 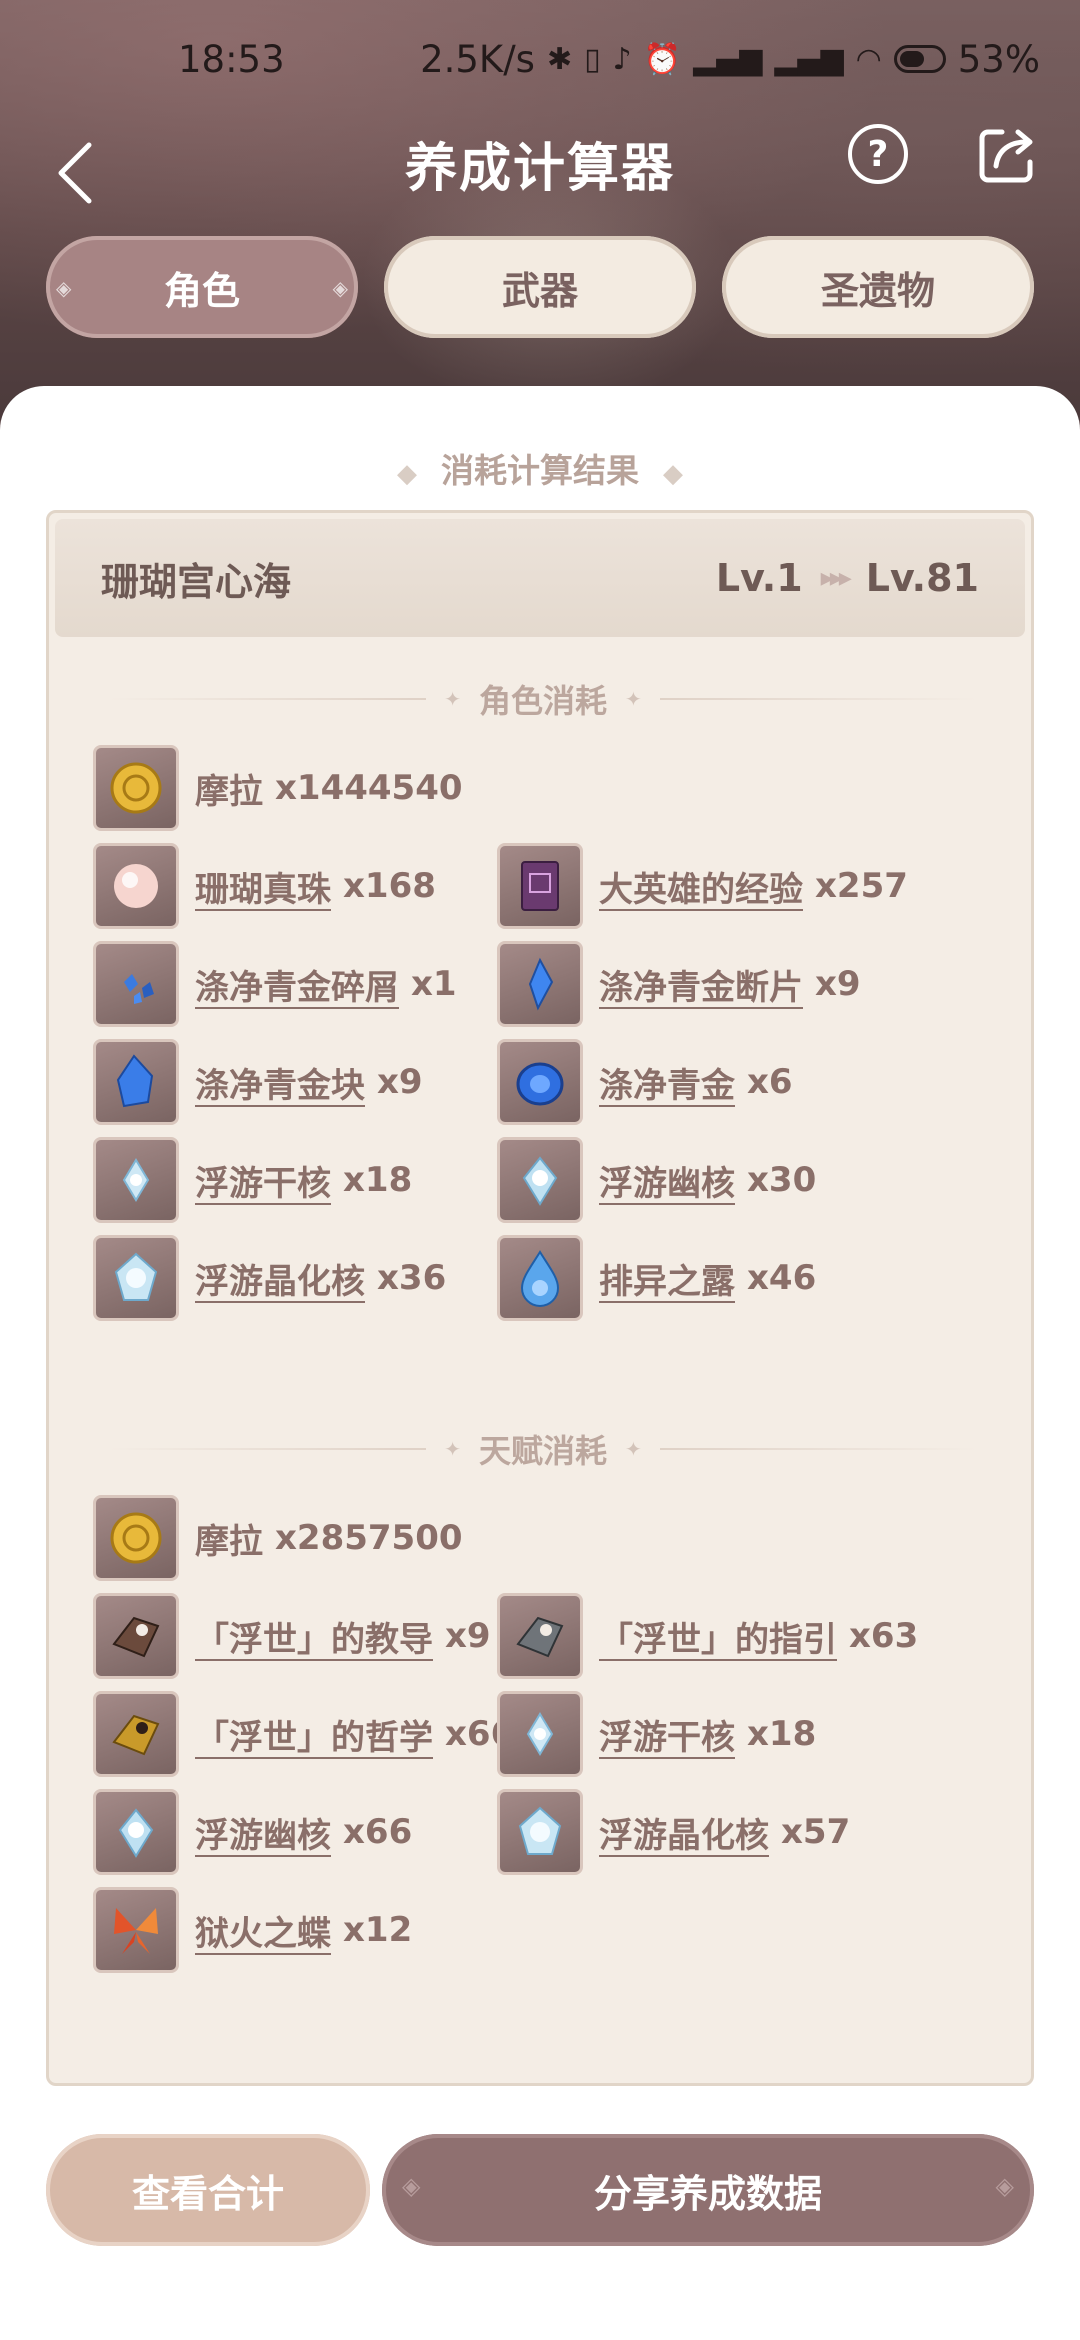 What do you see at coordinates (919, 59) in the screenshot?
I see `battery-icon` at bounding box center [919, 59].